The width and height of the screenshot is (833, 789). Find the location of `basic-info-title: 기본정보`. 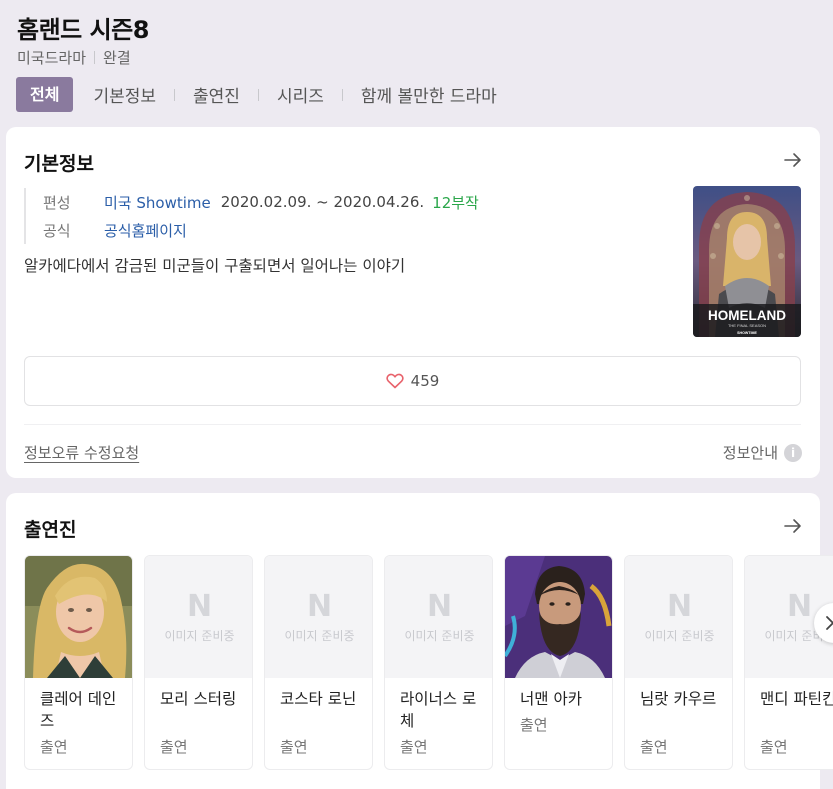

basic-info-title: 기본정보 is located at coordinates (59, 164).